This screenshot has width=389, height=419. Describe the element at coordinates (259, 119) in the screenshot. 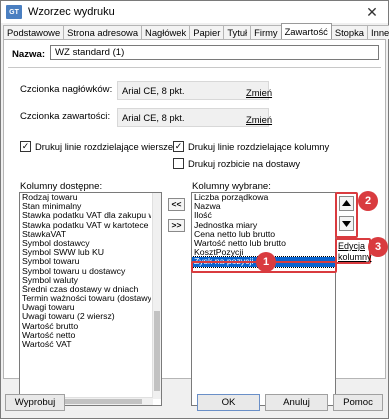

I see `change-content-font-link: Zmień` at that location.